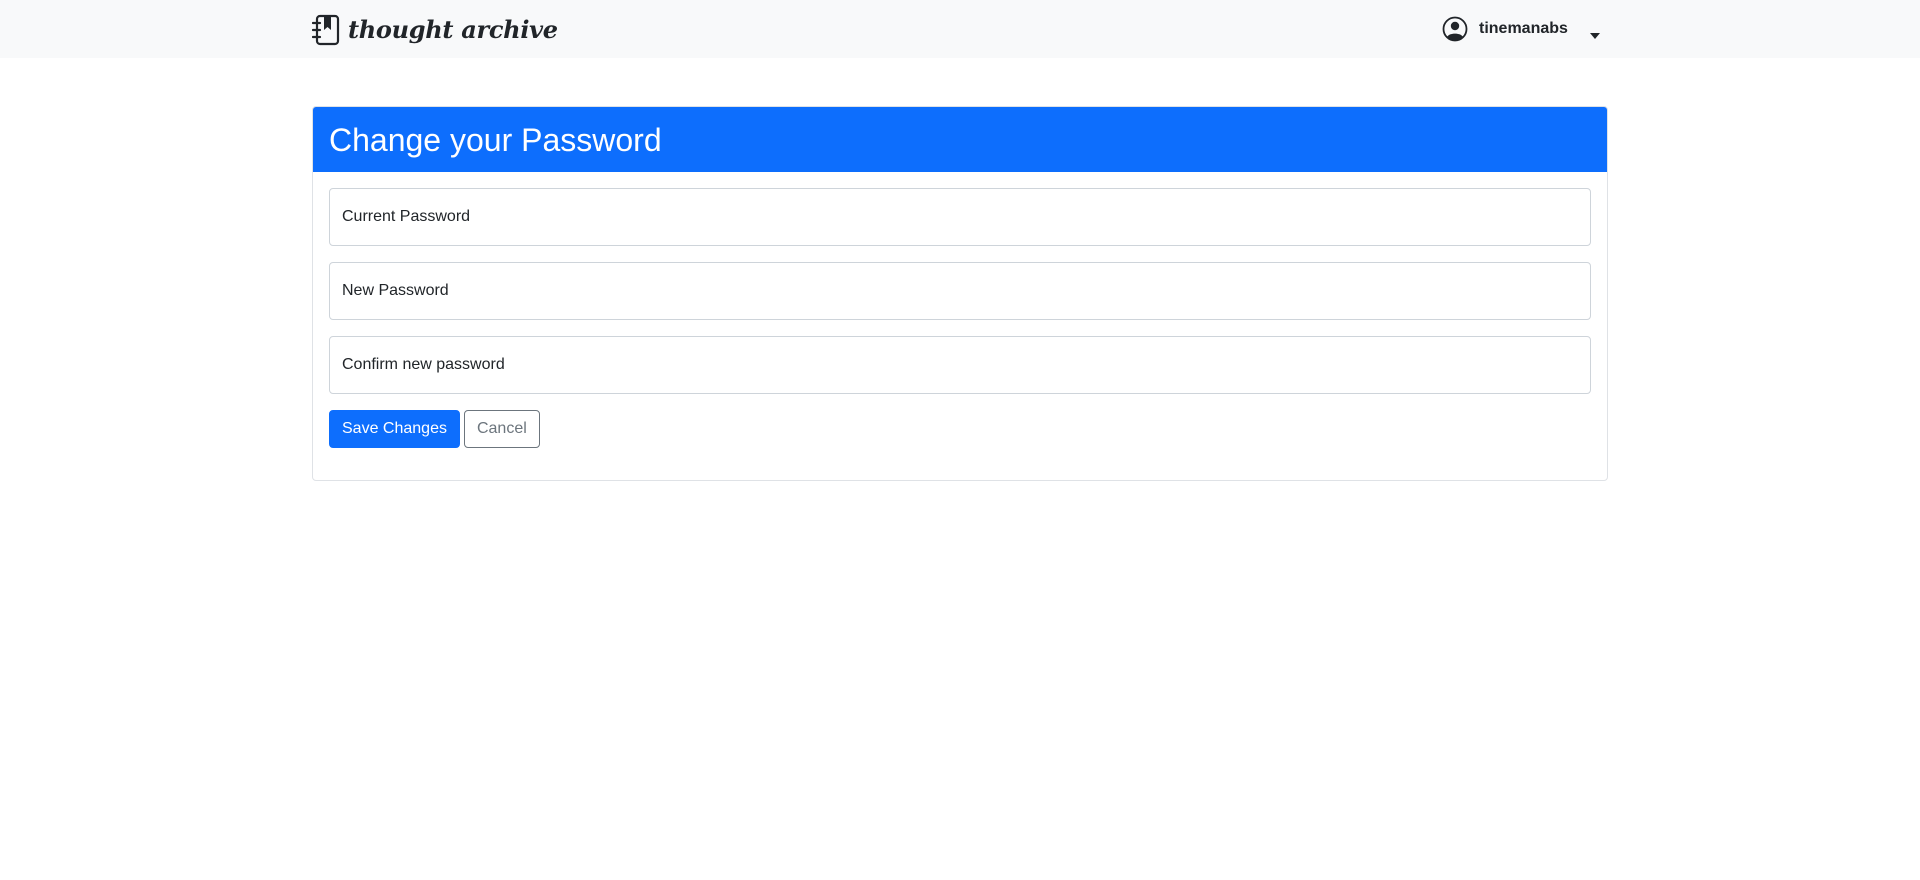 The image size is (1920, 880). I want to click on person-circle-icon, so click(1455, 29).